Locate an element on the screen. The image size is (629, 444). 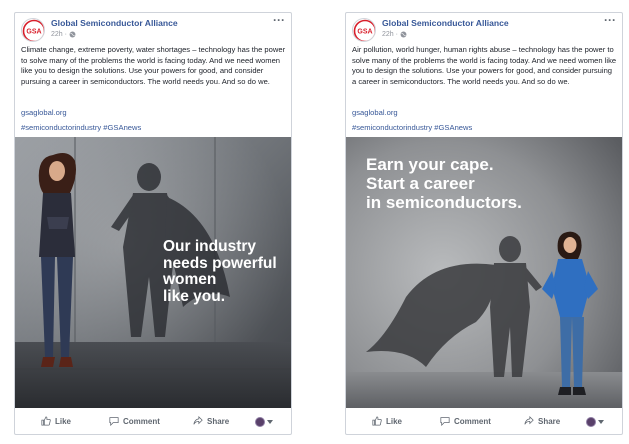
image-caption-line: in semiconductors. is located at coordinates (444, 202).